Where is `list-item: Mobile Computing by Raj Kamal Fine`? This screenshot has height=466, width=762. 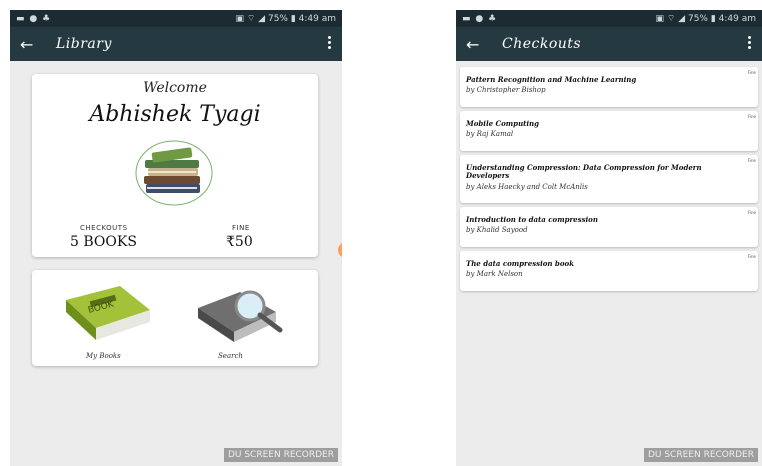 list-item: Mobile Computing by Raj Kamal Fine is located at coordinates (609, 131).